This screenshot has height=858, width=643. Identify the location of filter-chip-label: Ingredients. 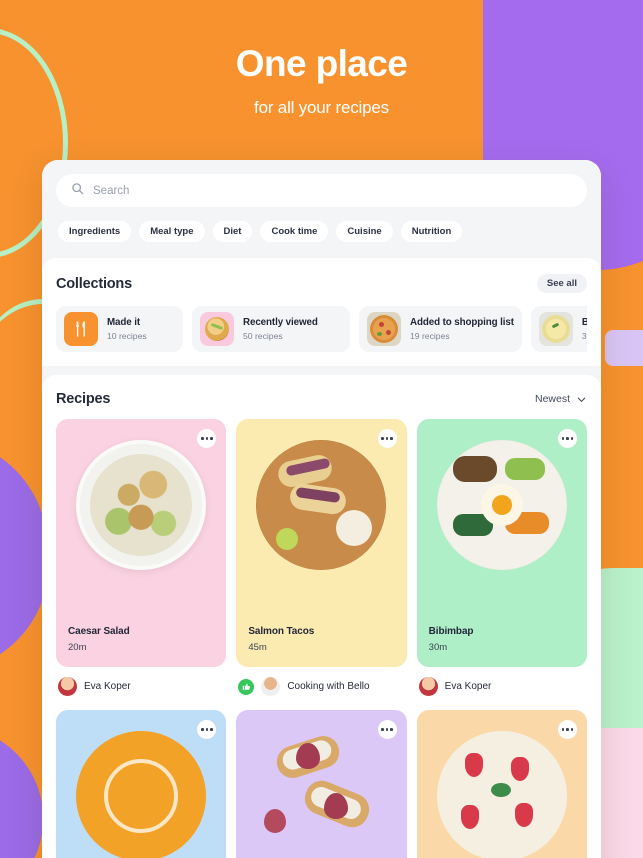
(95, 231).